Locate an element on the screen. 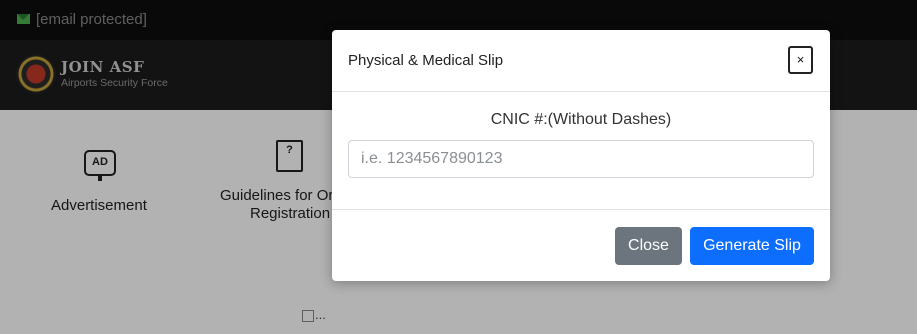 This screenshot has width=917, height=334. modal-title: Physical & Medical Slip is located at coordinates (426, 60).